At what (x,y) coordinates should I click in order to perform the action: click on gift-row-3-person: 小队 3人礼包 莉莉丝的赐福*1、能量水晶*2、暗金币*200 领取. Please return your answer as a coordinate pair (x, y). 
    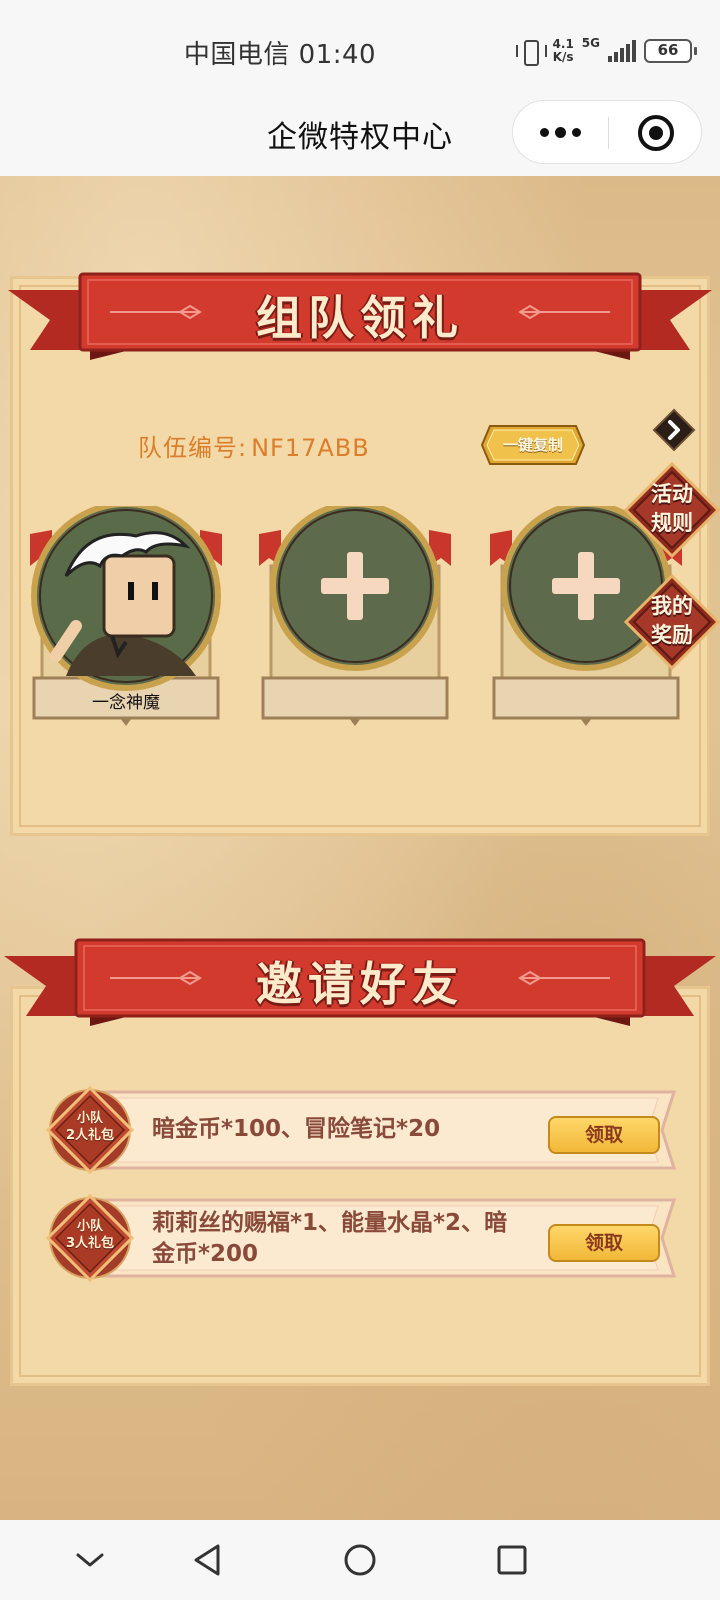
    Looking at the image, I should click on (360, 1242).